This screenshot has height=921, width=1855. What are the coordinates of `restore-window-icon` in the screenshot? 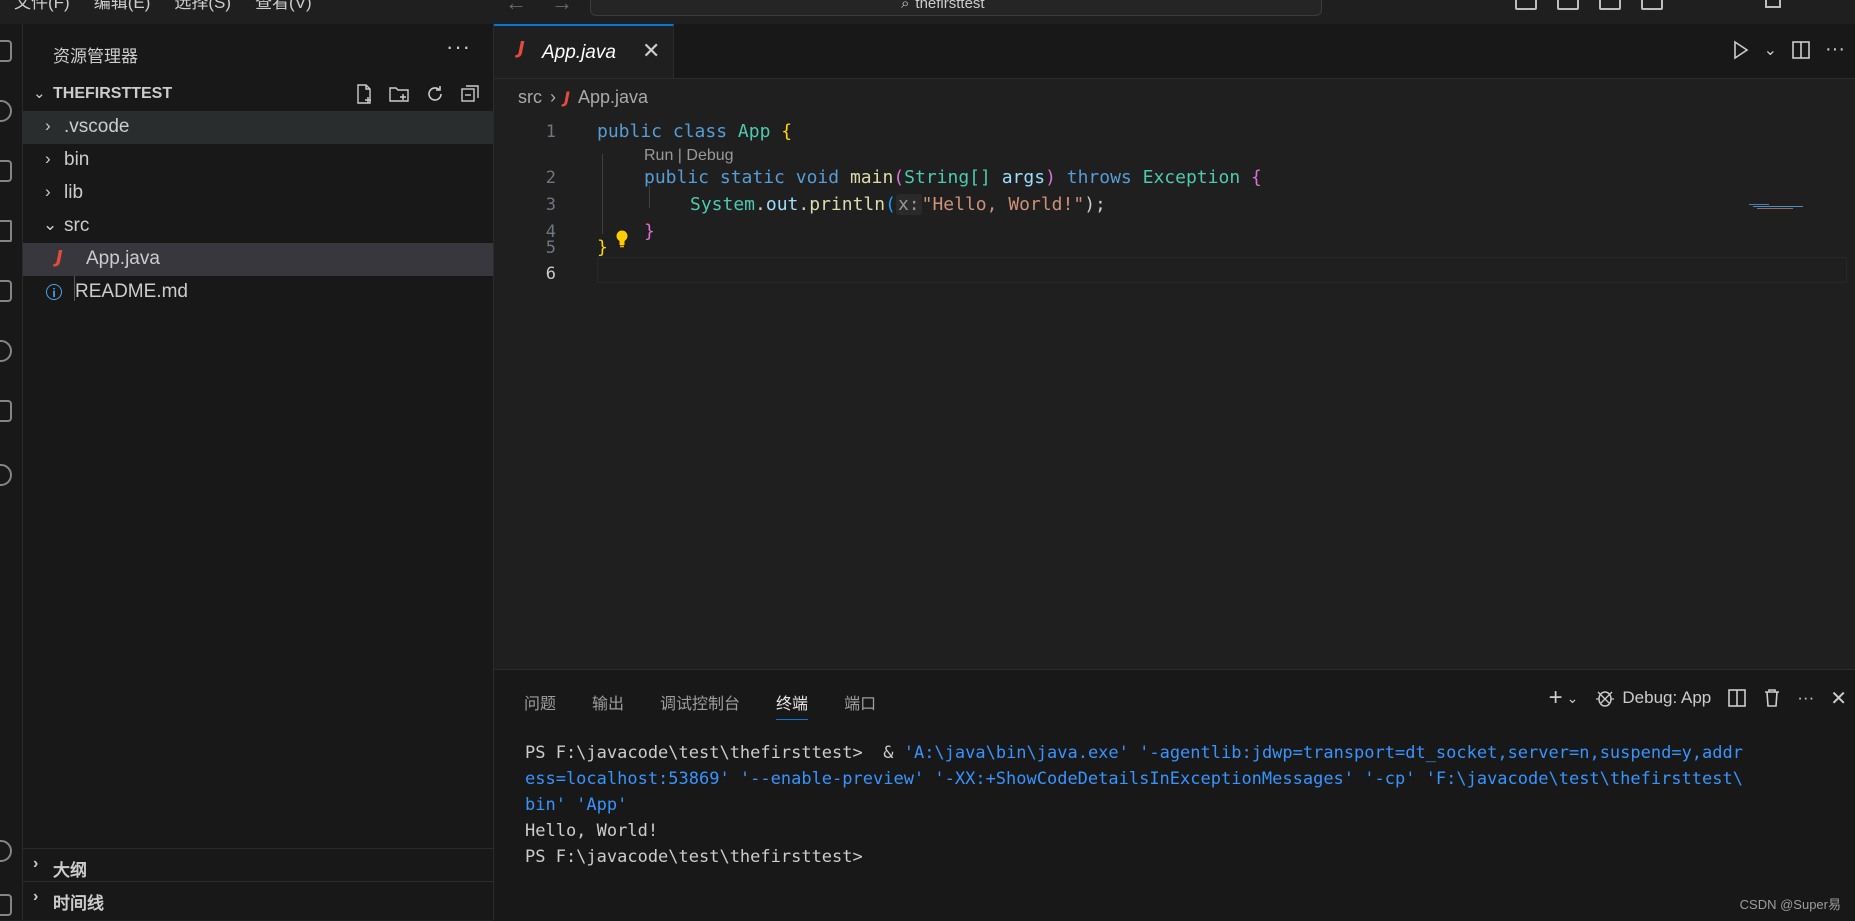 It's located at (1773, 4).